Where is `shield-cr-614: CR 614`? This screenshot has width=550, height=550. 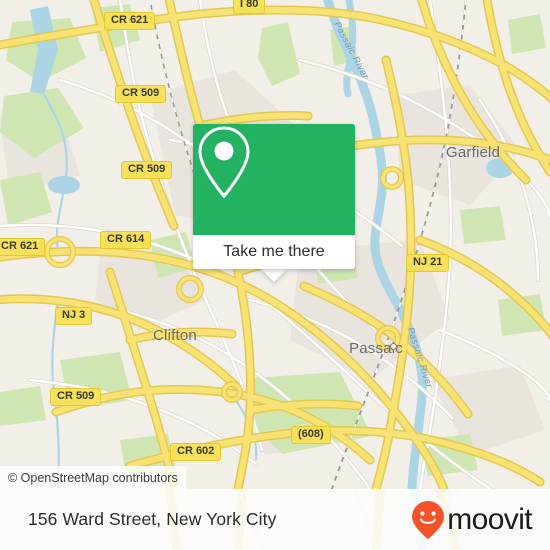 shield-cr-614: CR 614 is located at coordinates (126, 240).